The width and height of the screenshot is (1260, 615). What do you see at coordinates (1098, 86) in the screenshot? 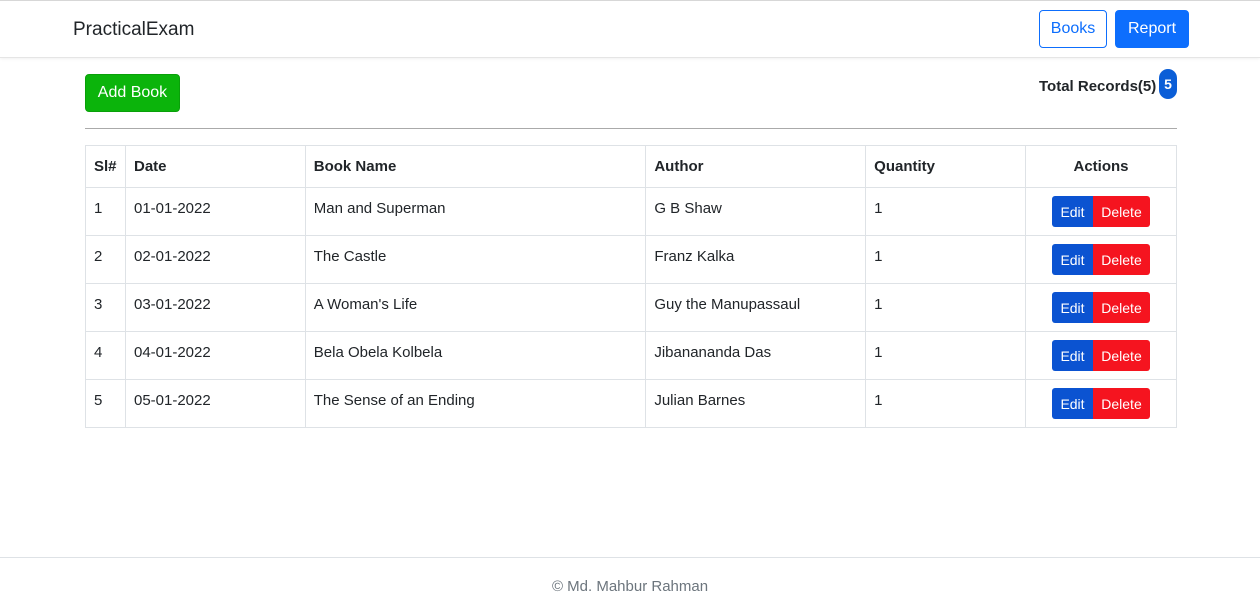
I see `total-records-label: Total Records(5)` at bounding box center [1098, 86].